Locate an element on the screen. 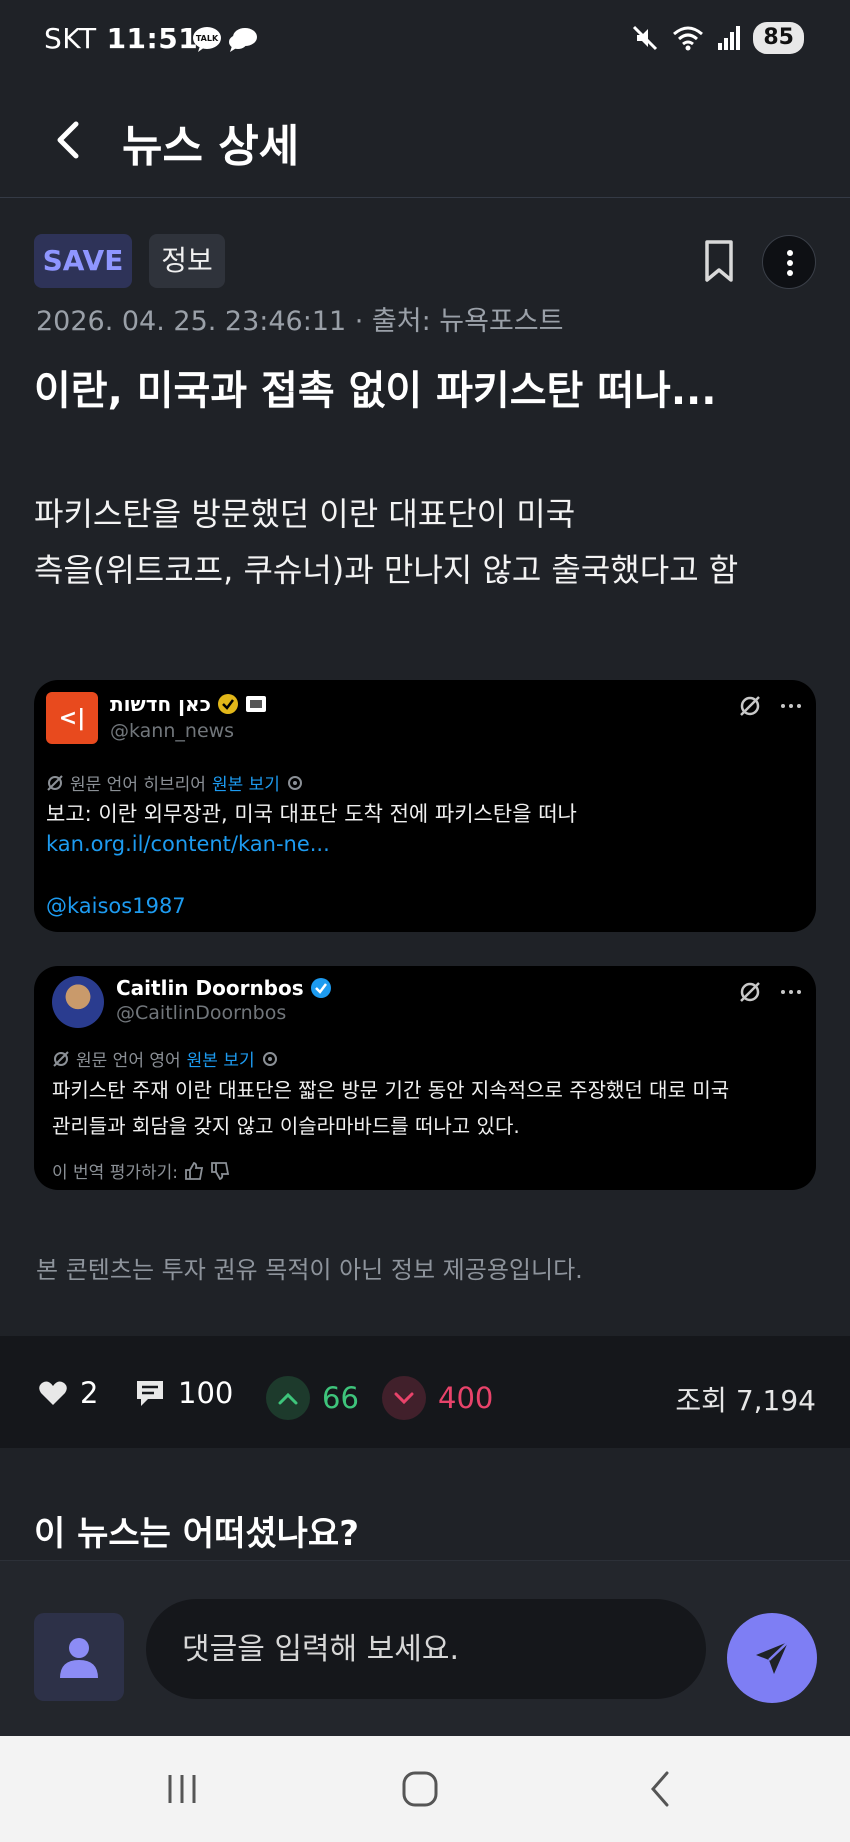  tweet-author-name: Caitlin Doornbos is located at coordinates (224, 988).